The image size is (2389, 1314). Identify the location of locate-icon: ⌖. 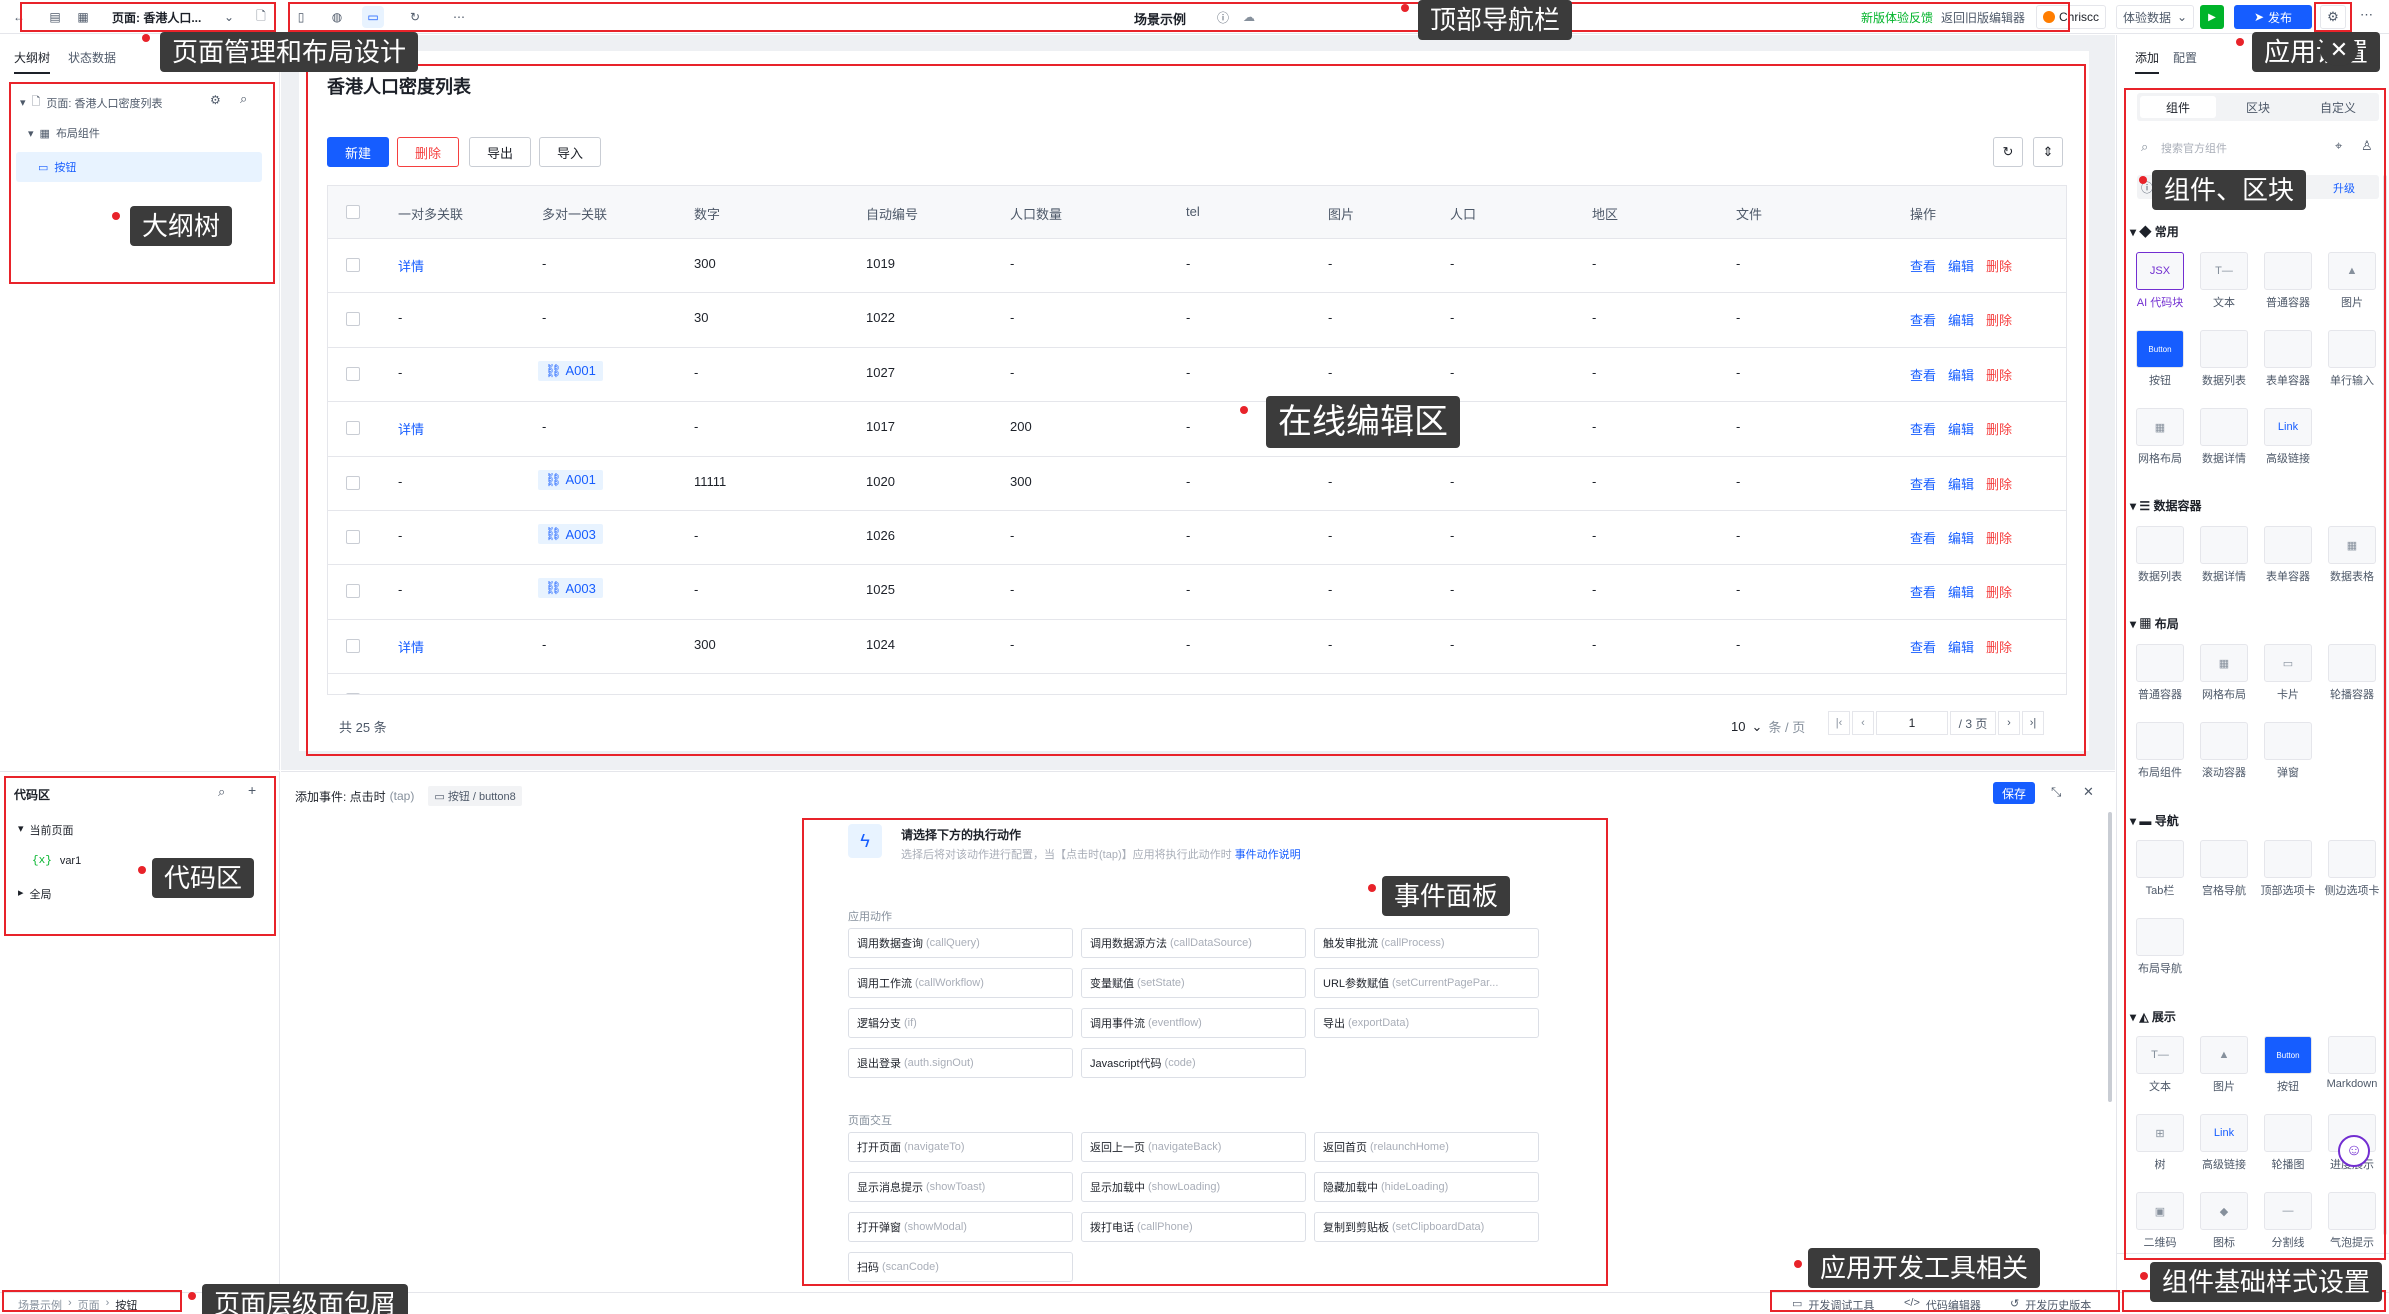
(2338, 146).